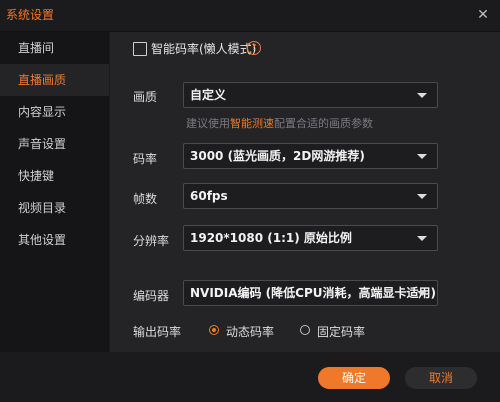 Image resolution: width=500 pixels, height=402 pixels. I want to click on fps-value: 60fps, so click(209, 196).